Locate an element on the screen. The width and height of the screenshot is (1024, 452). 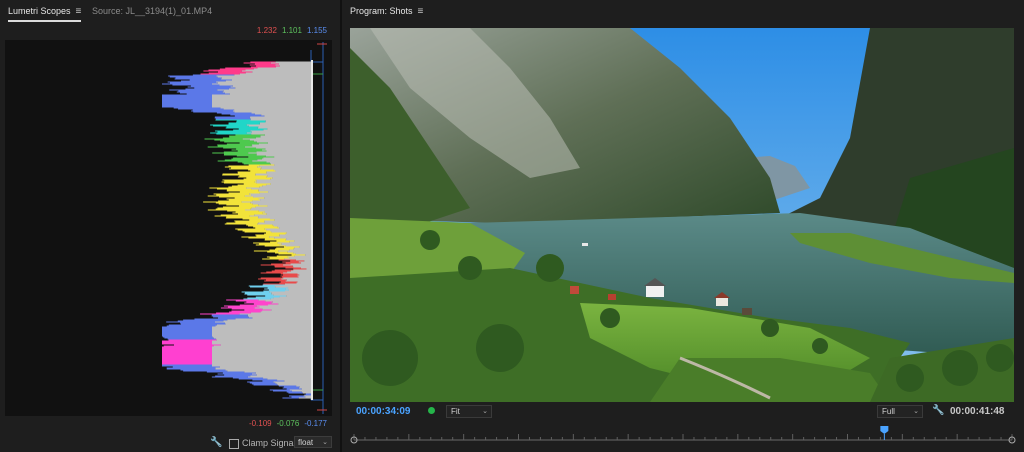
playback-resolution-value: Full is located at coordinates (888, 411).